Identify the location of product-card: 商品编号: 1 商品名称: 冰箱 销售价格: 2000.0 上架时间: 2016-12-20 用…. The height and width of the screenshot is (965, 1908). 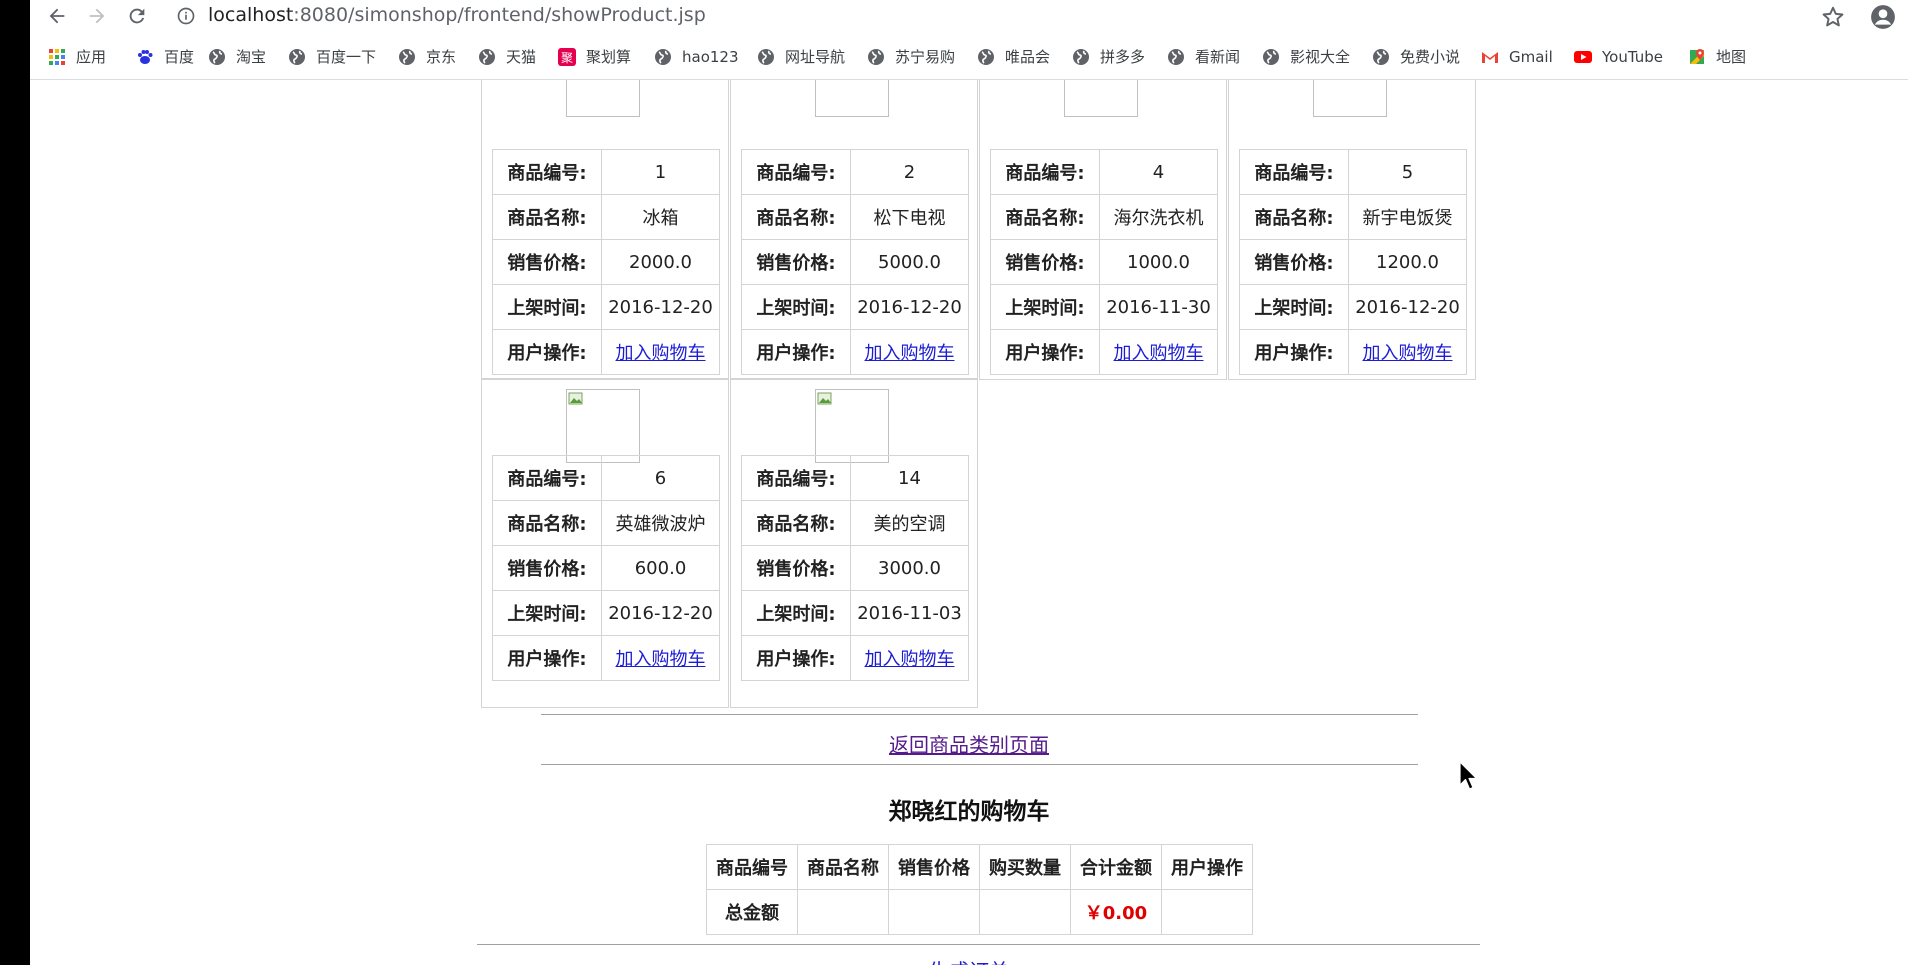
(605, 230).